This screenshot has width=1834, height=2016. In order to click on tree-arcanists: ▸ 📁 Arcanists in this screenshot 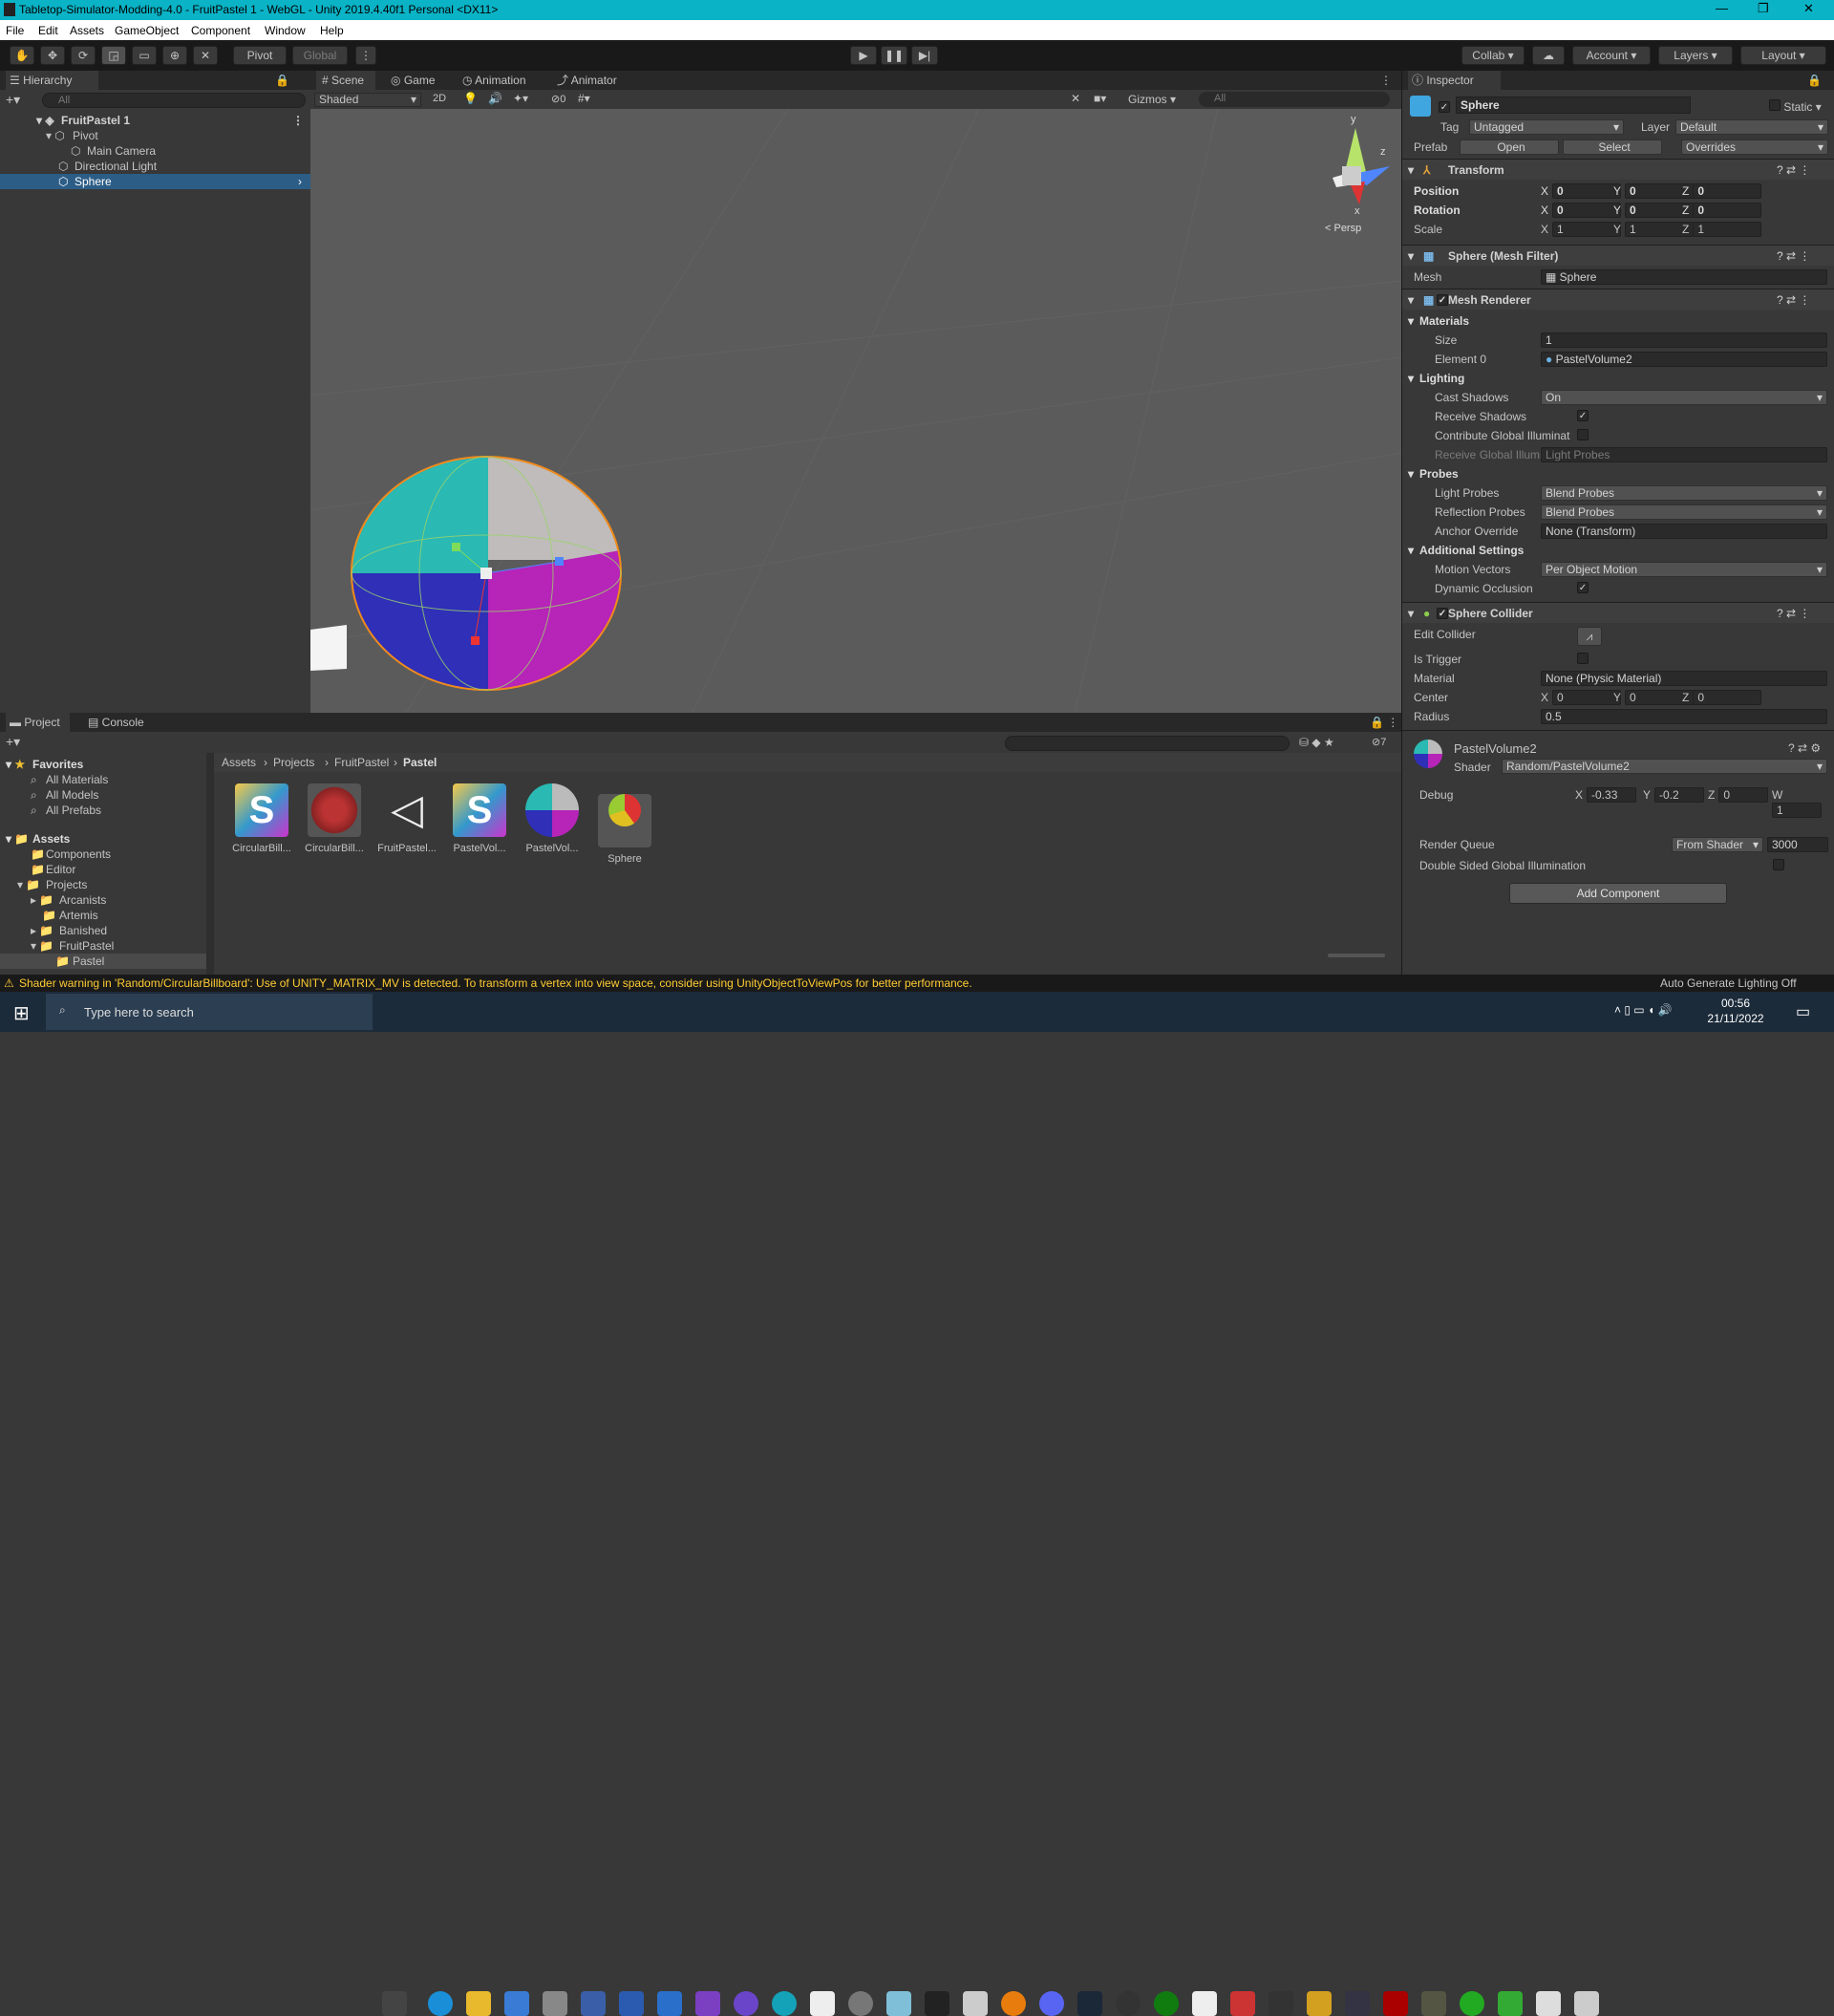, I will do `click(103, 900)`.